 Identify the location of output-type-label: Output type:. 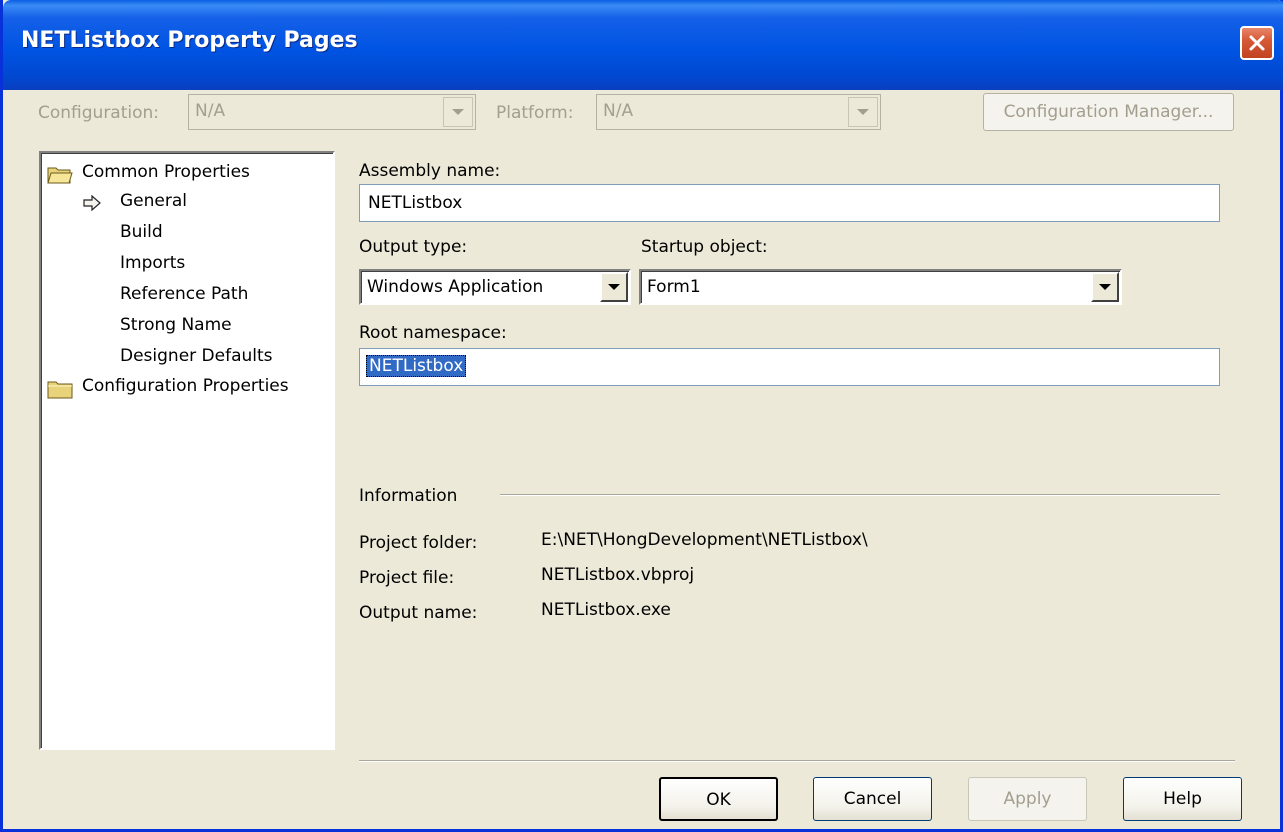
(413, 247).